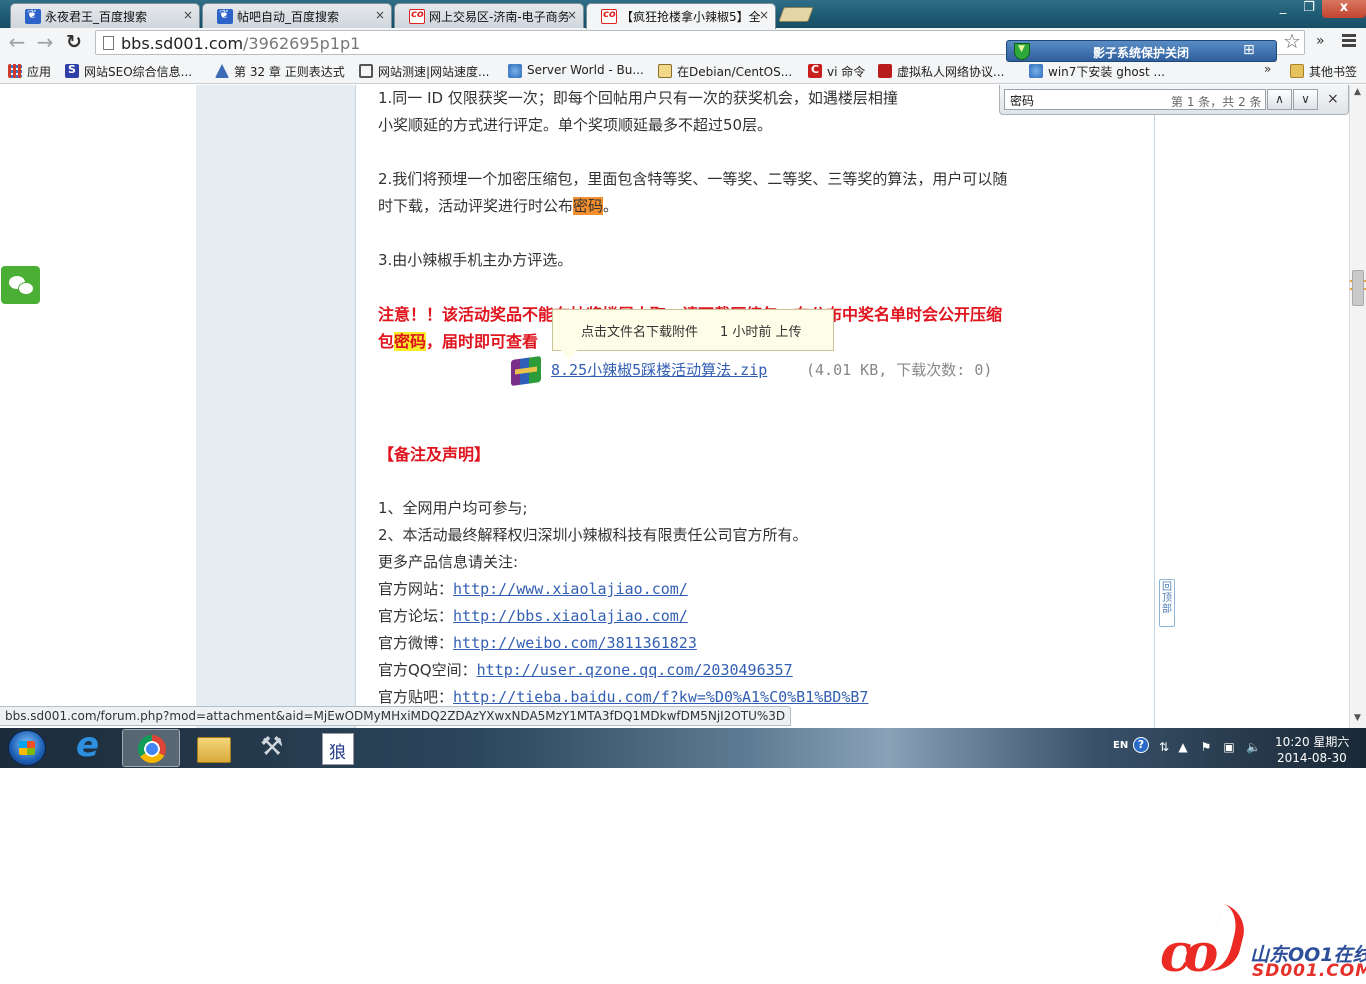 The image size is (1366, 984). What do you see at coordinates (593, 535) in the screenshot?
I see `remark-2: 2、本活动最终解释权归深圳小辣椒科技有限责任公司官方所有。` at bounding box center [593, 535].